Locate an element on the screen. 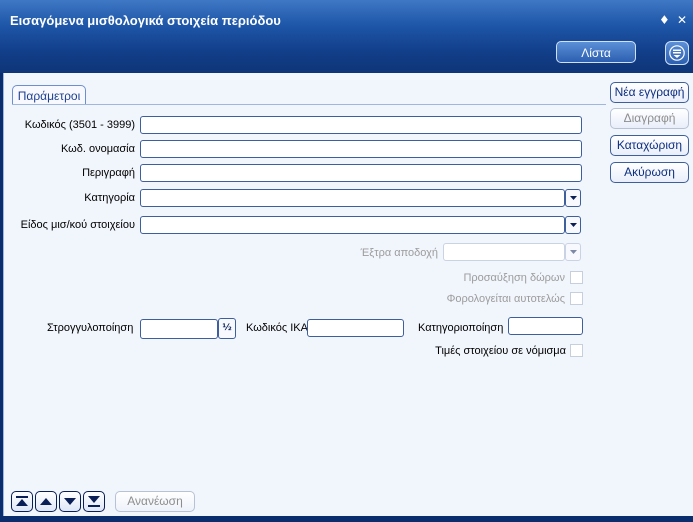 The image size is (693, 522). taxed-separately-checkbox is located at coordinates (576, 298).